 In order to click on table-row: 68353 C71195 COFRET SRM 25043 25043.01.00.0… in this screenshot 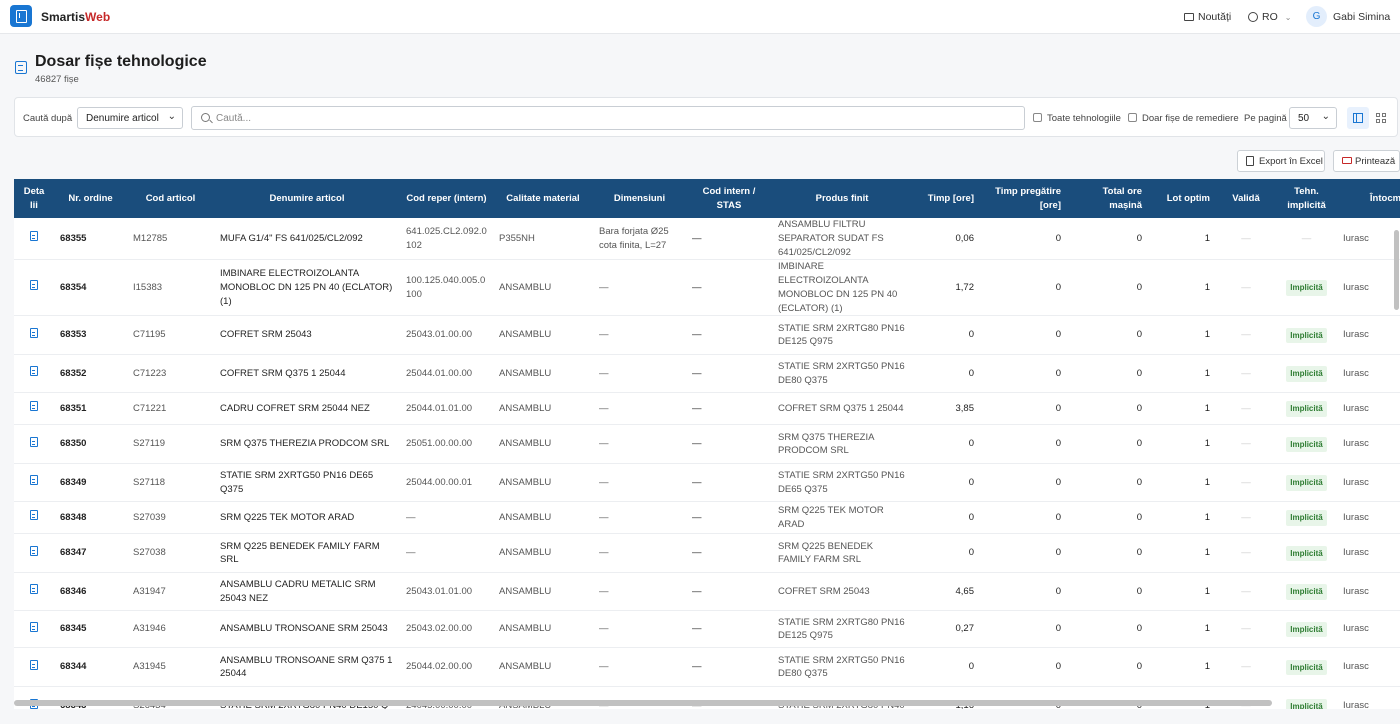, I will do `click(707, 335)`.